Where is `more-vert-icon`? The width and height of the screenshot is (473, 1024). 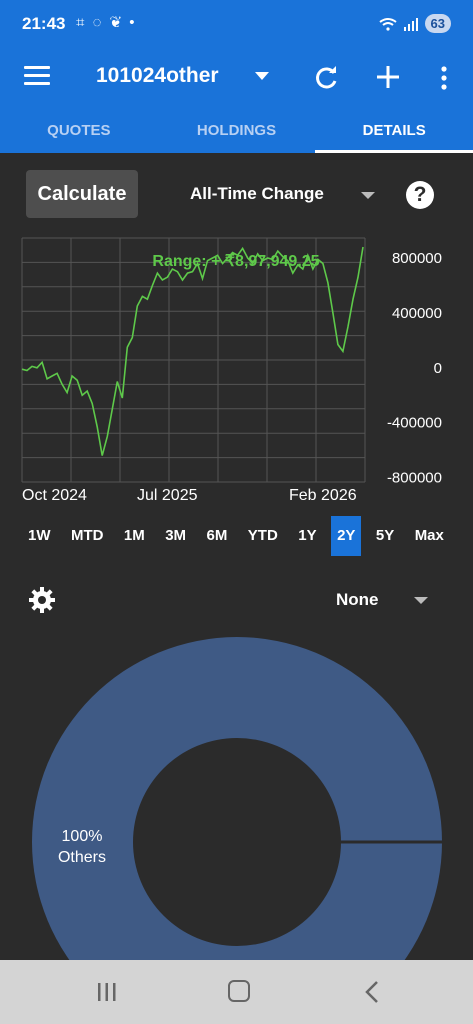
more-vert-icon is located at coordinates (444, 78).